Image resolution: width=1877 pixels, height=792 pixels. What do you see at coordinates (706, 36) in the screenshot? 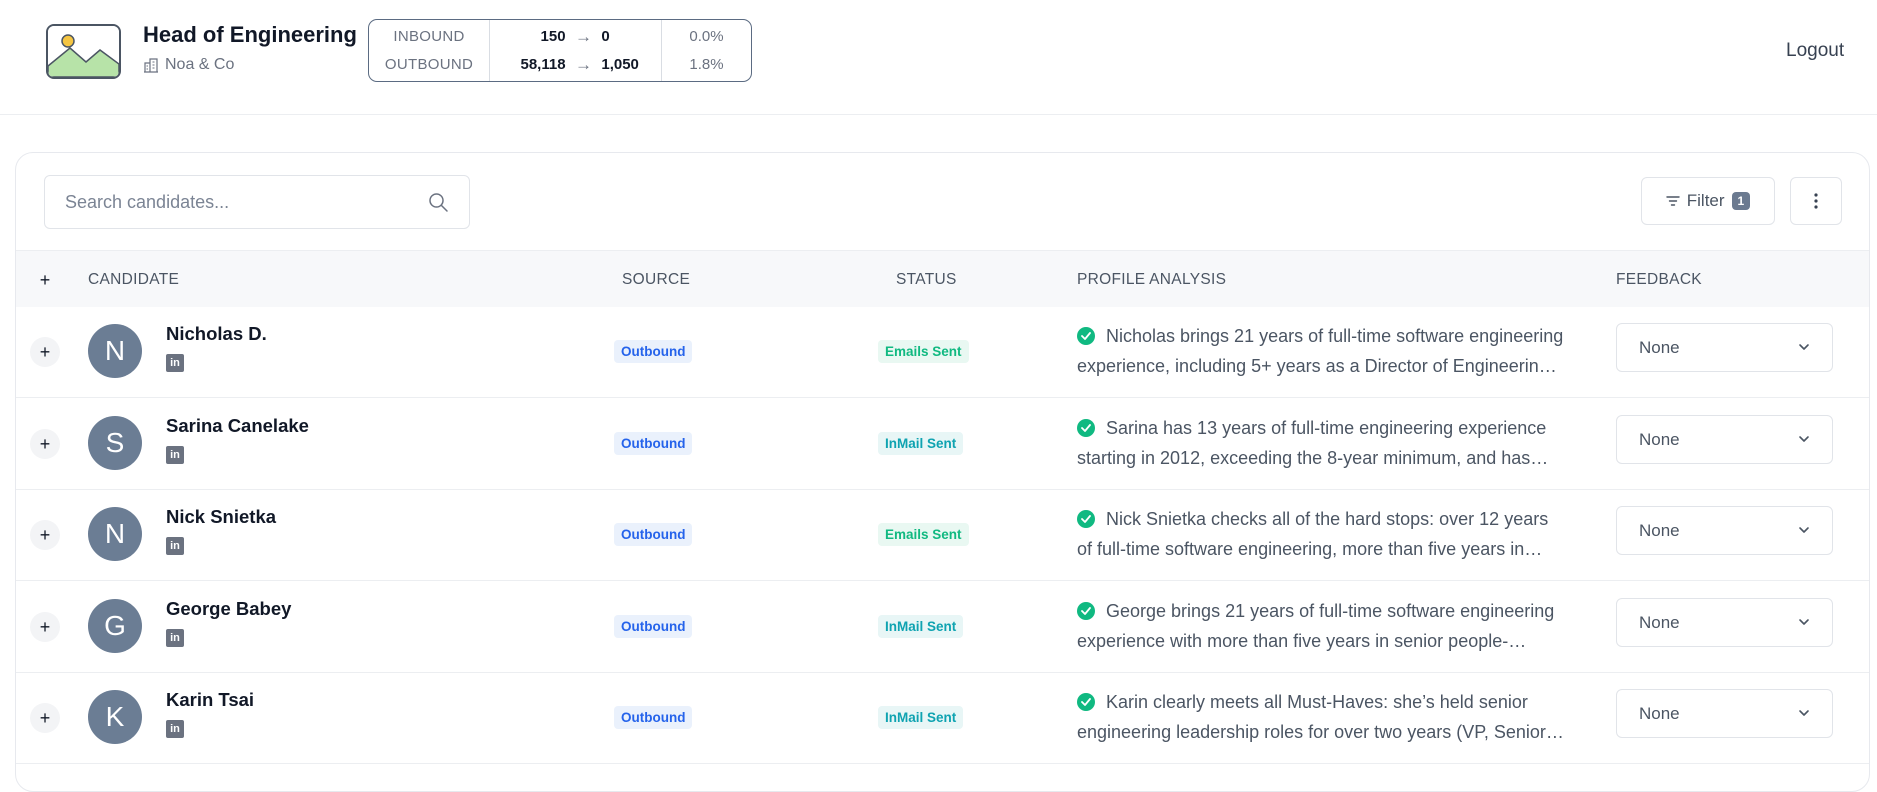
I see `inbound-percent: 0.0%` at bounding box center [706, 36].